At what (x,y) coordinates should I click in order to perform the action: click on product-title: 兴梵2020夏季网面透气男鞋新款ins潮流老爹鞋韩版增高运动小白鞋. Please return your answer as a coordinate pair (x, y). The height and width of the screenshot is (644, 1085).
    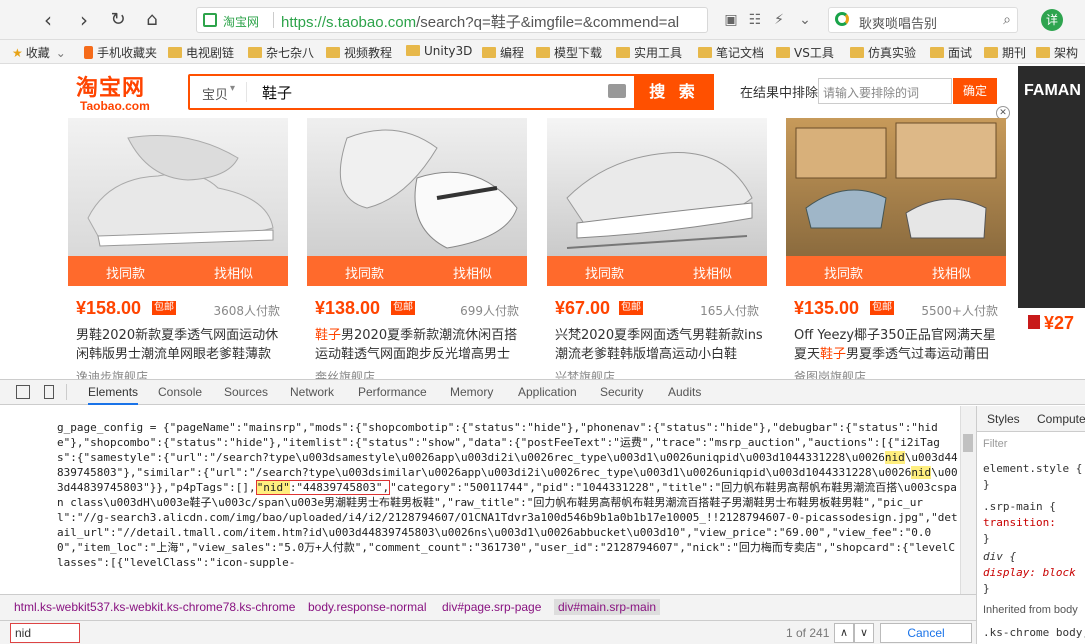
    Looking at the image, I should click on (661, 345).